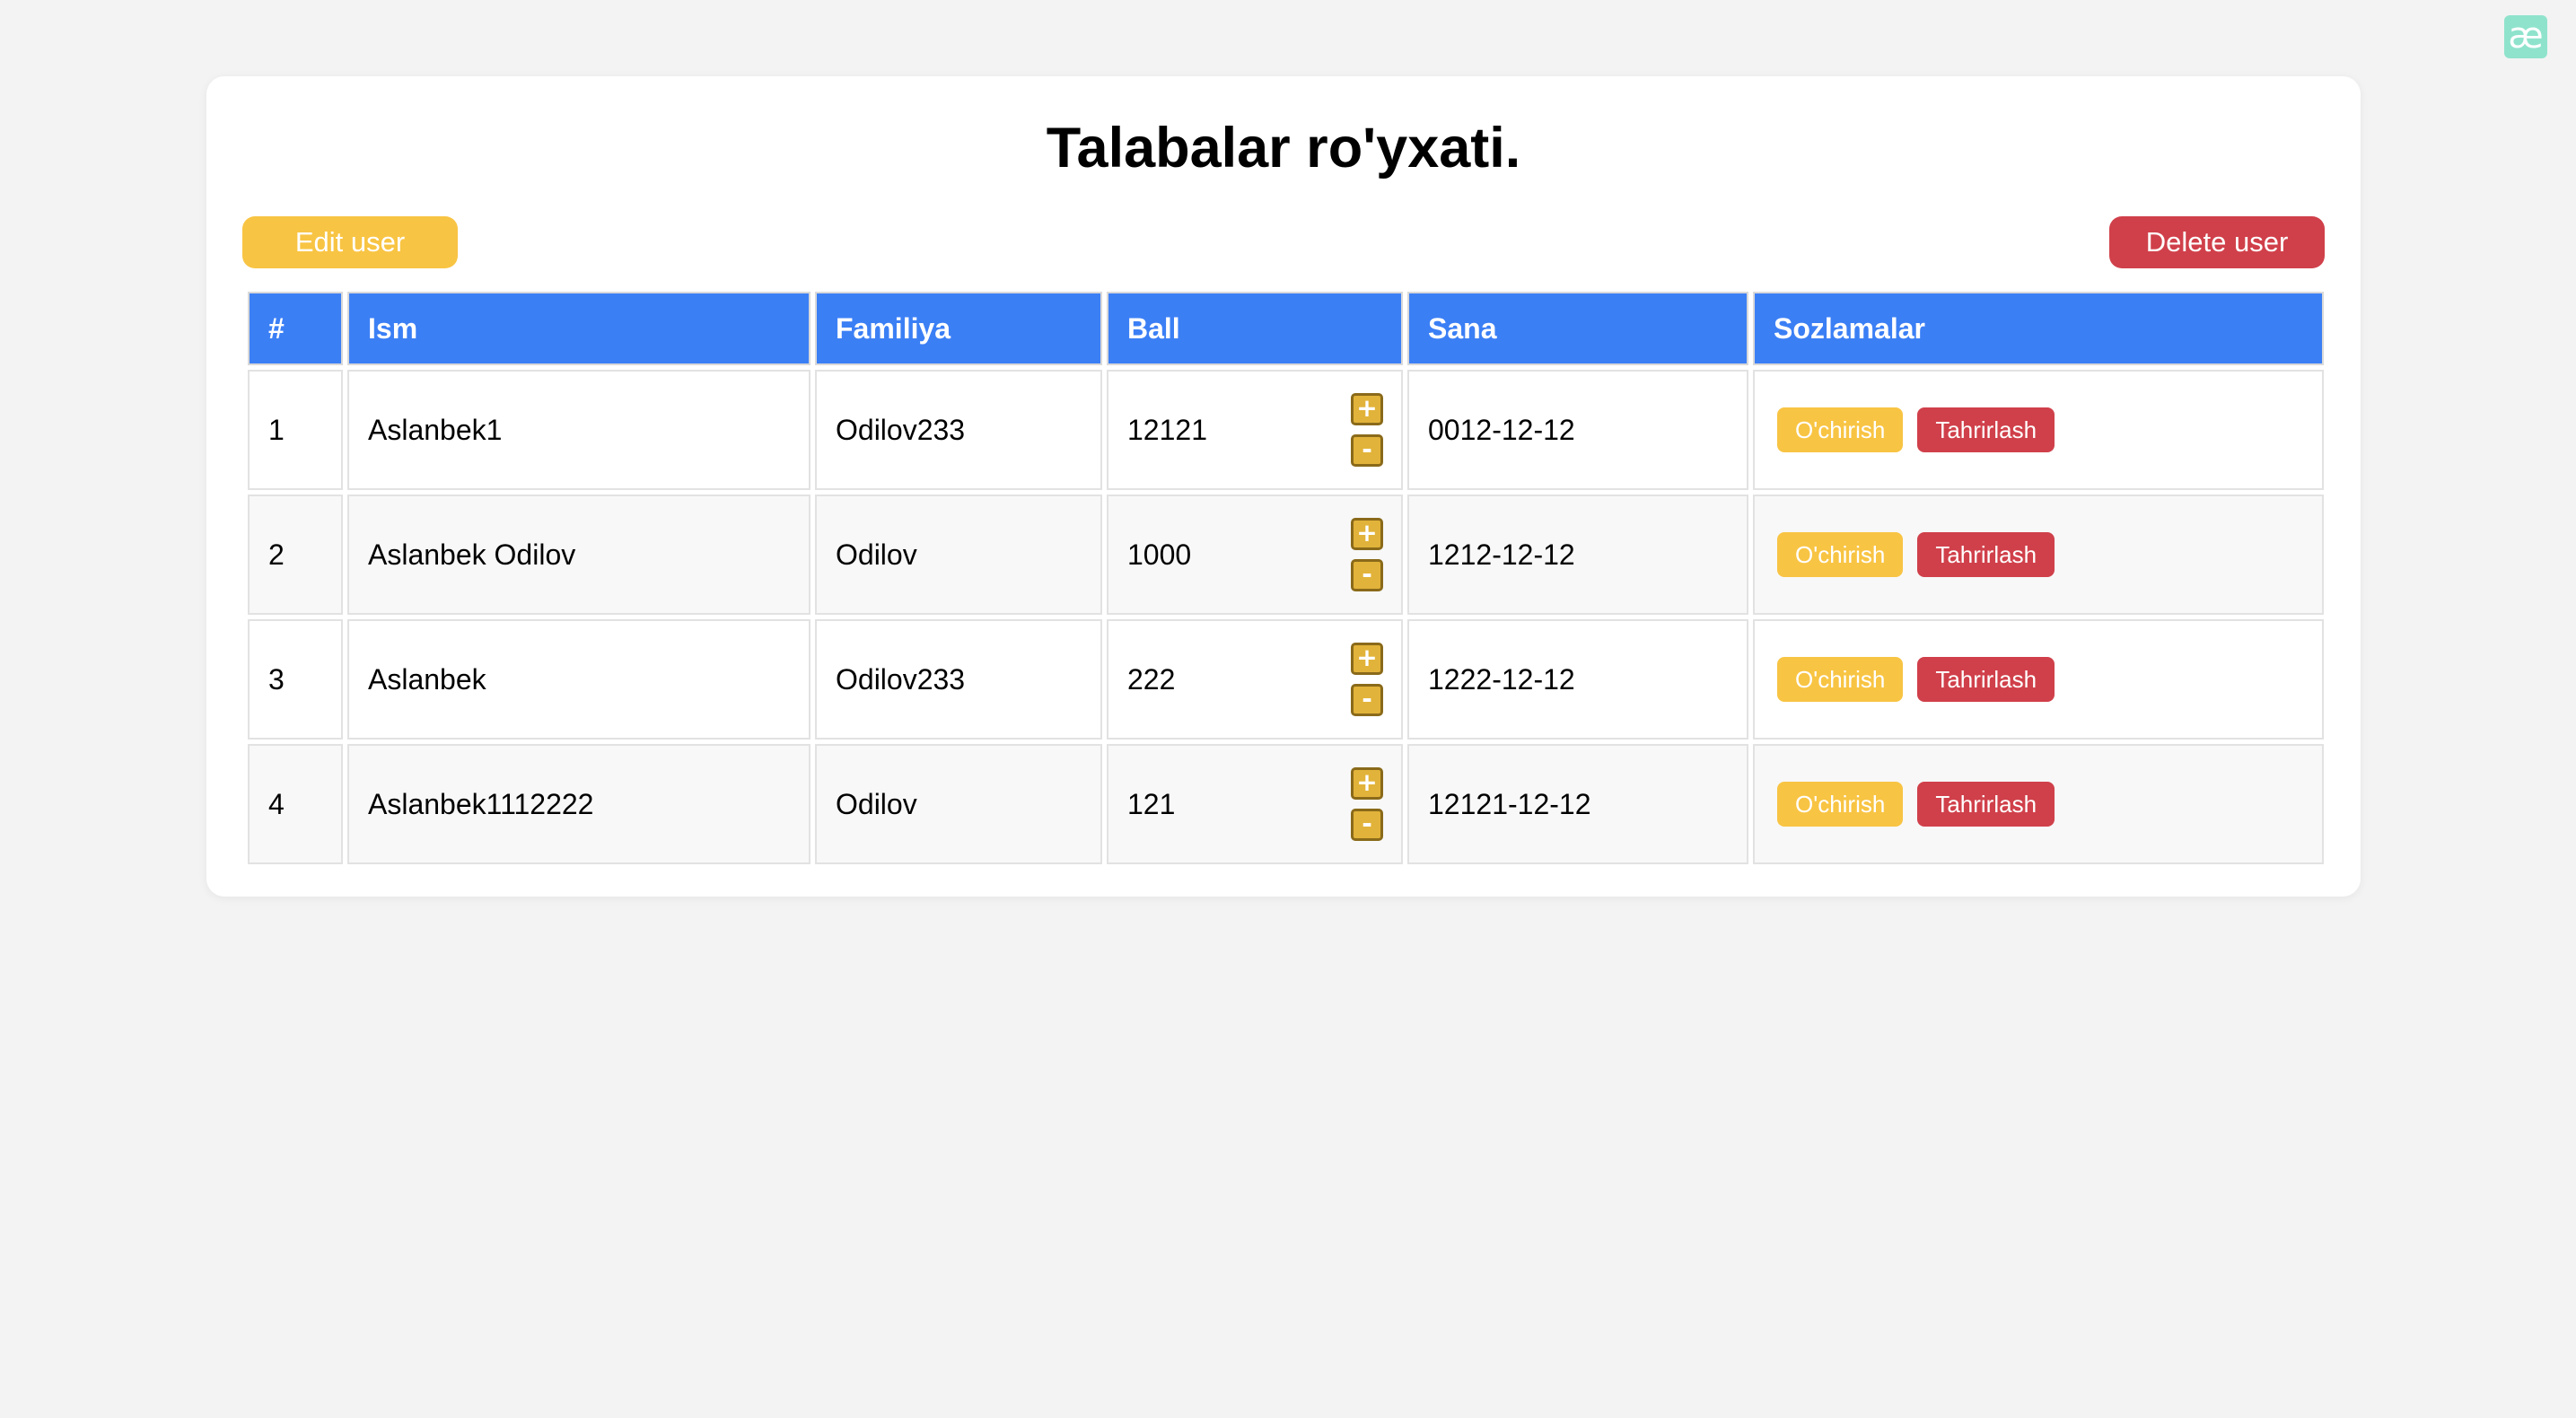 The width and height of the screenshot is (2576, 1418). Describe the element at coordinates (1255, 679) in the screenshot. I see `cell-ball: 222 + -` at that location.